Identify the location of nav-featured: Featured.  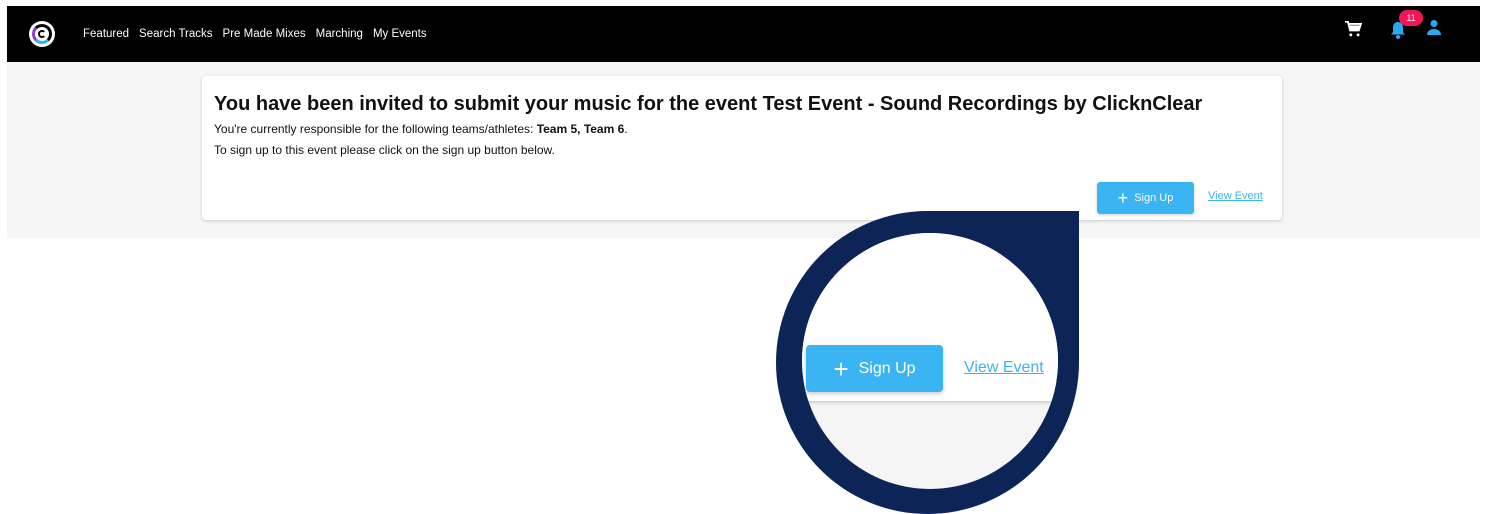
(106, 34).